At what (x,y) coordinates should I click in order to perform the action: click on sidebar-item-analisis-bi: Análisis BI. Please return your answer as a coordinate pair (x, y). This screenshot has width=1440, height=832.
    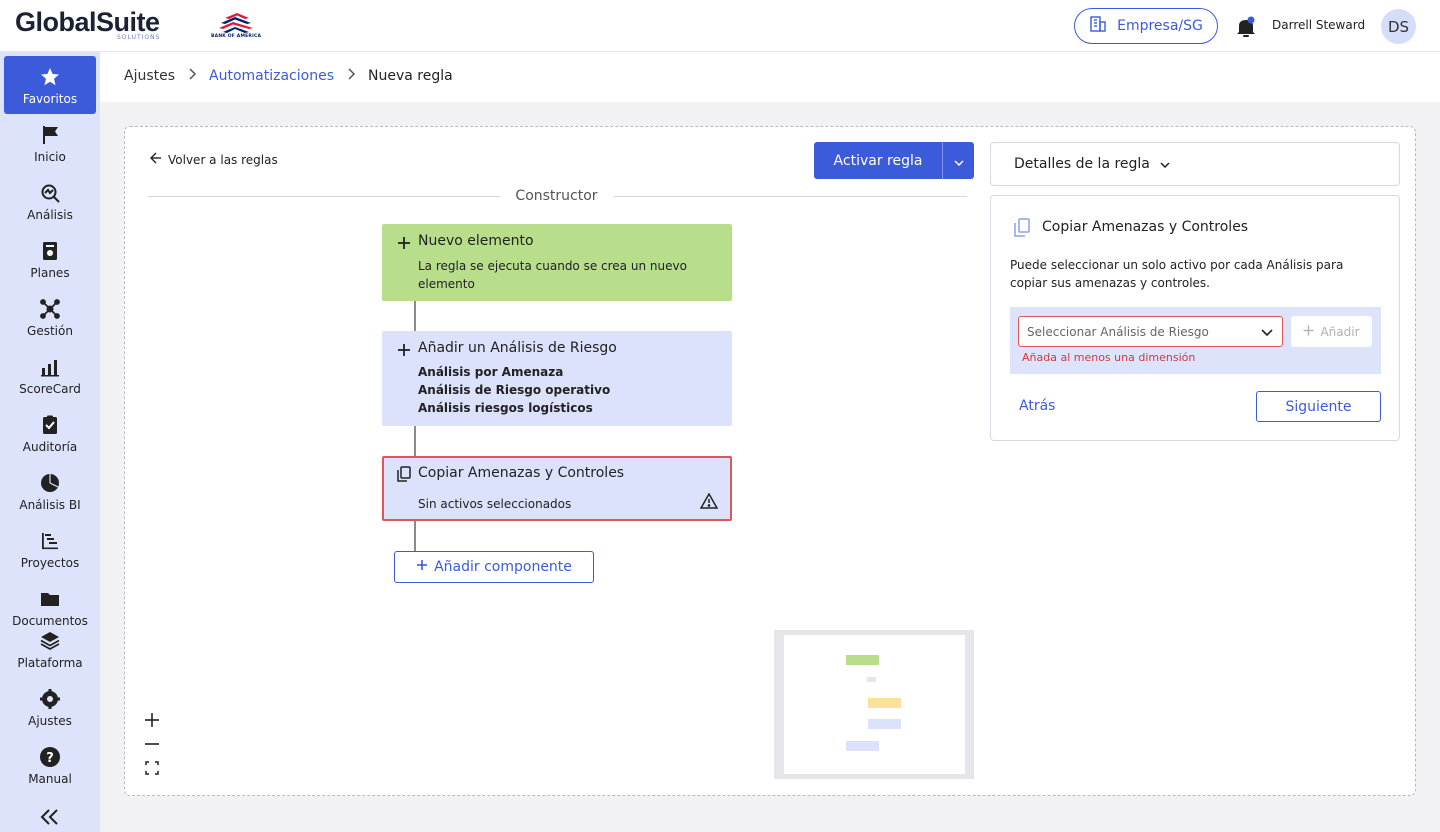
    Looking at the image, I should click on (50, 491).